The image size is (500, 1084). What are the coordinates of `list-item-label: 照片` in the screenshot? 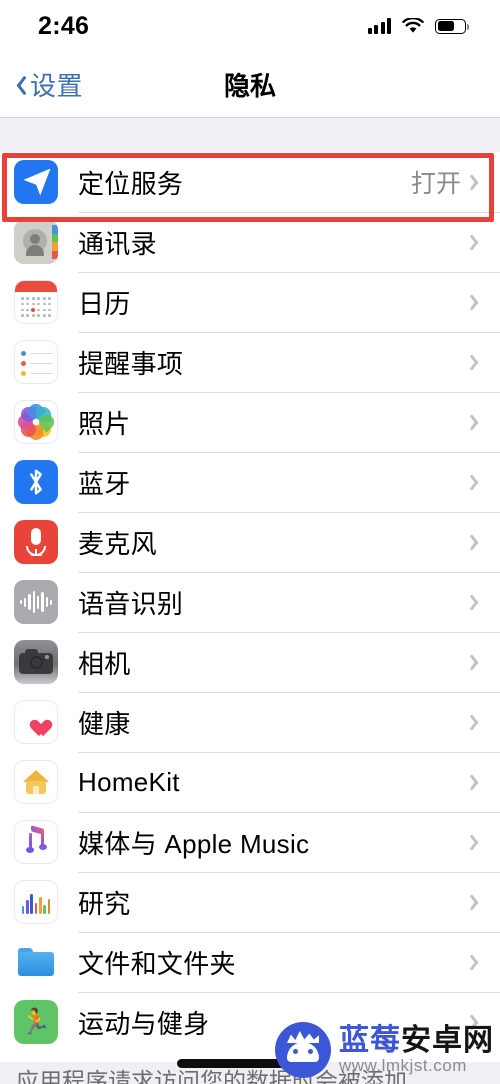 It's located at (104, 423).